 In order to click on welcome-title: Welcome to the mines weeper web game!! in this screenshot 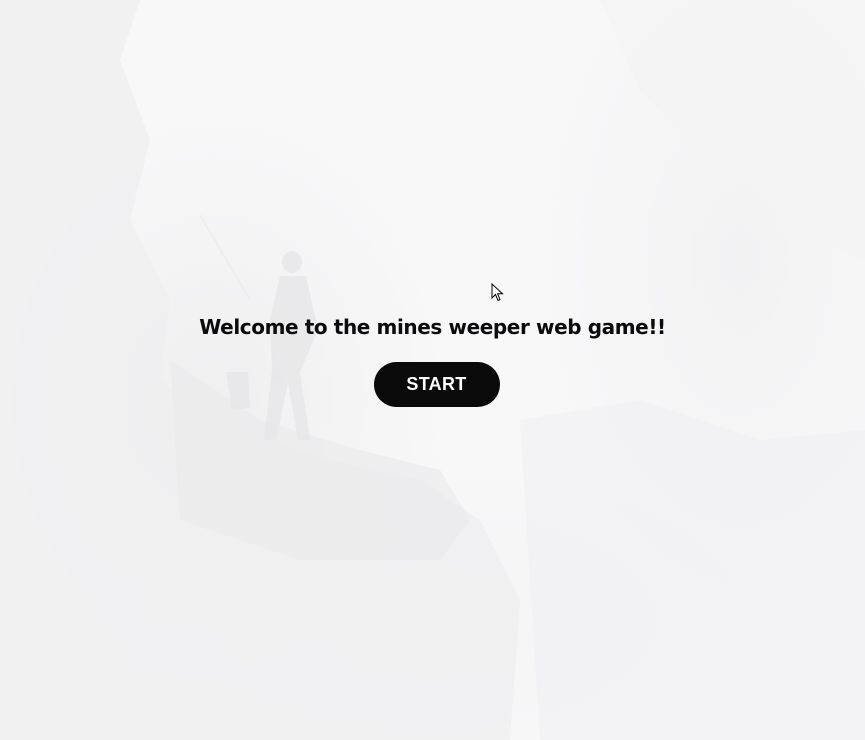, I will do `click(432, 327)`.